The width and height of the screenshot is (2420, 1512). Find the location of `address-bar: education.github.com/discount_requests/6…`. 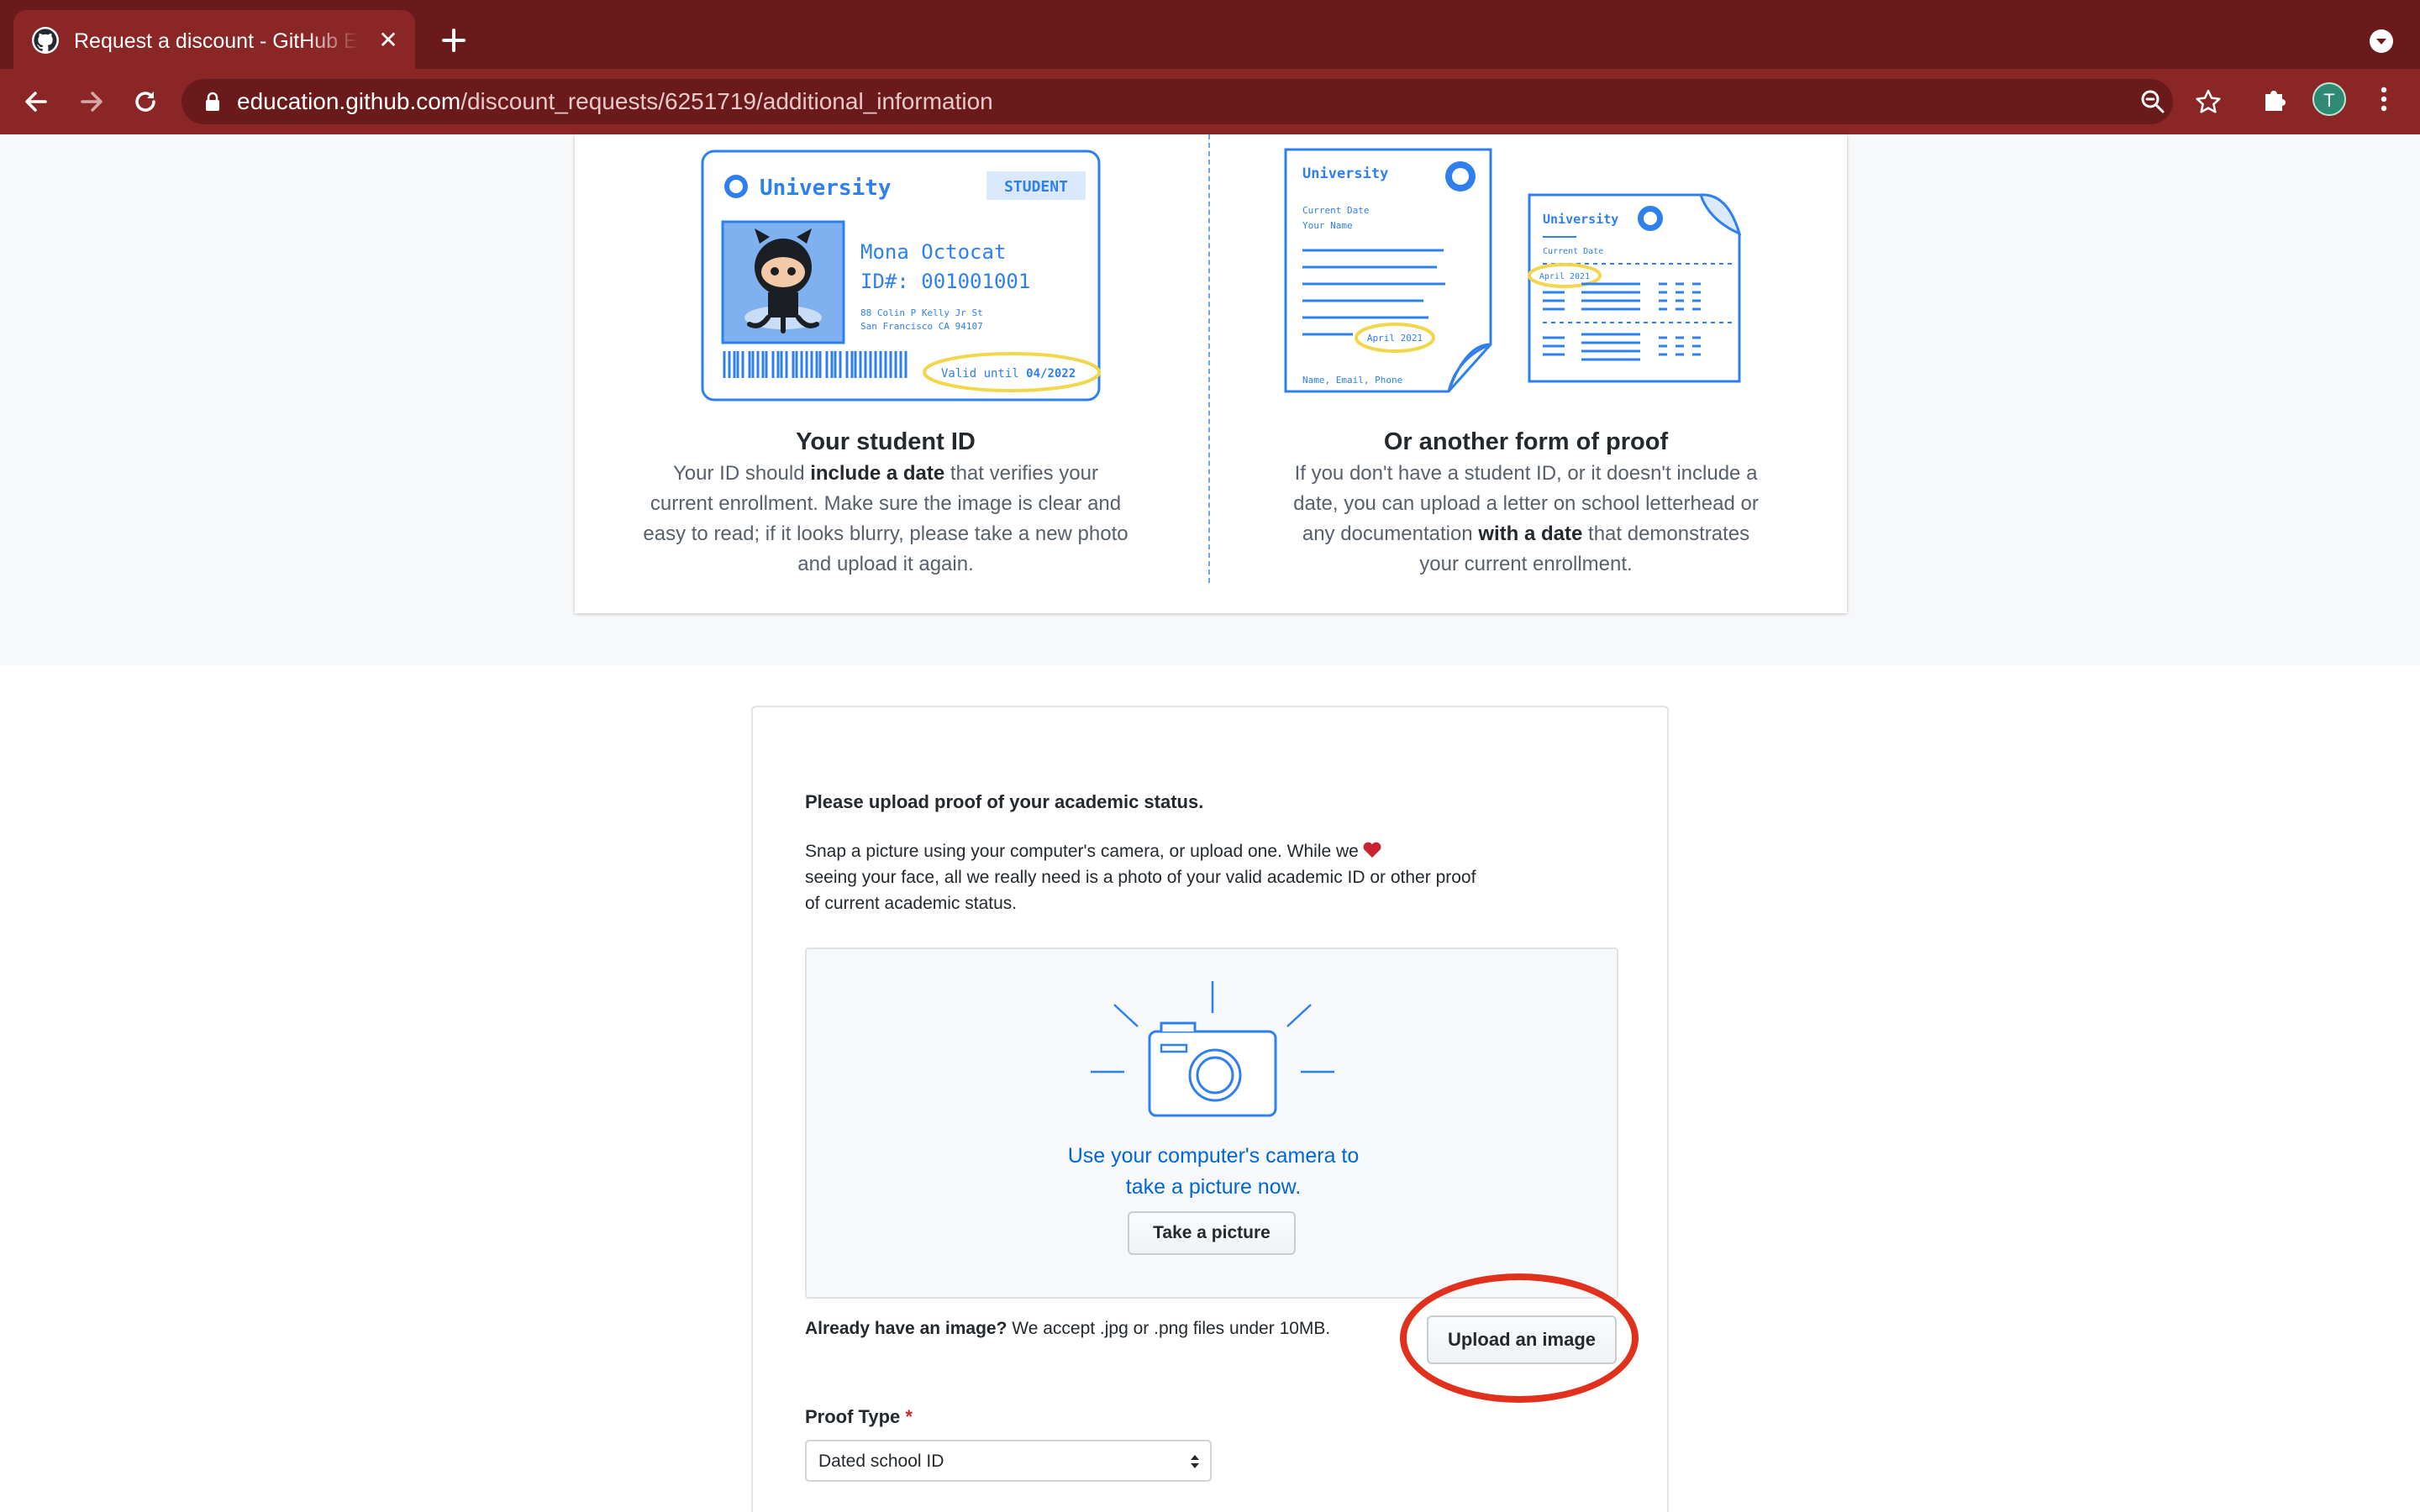

address-bar: education.github.com/discount_requests/6… is located at coordinates (1177, 101).